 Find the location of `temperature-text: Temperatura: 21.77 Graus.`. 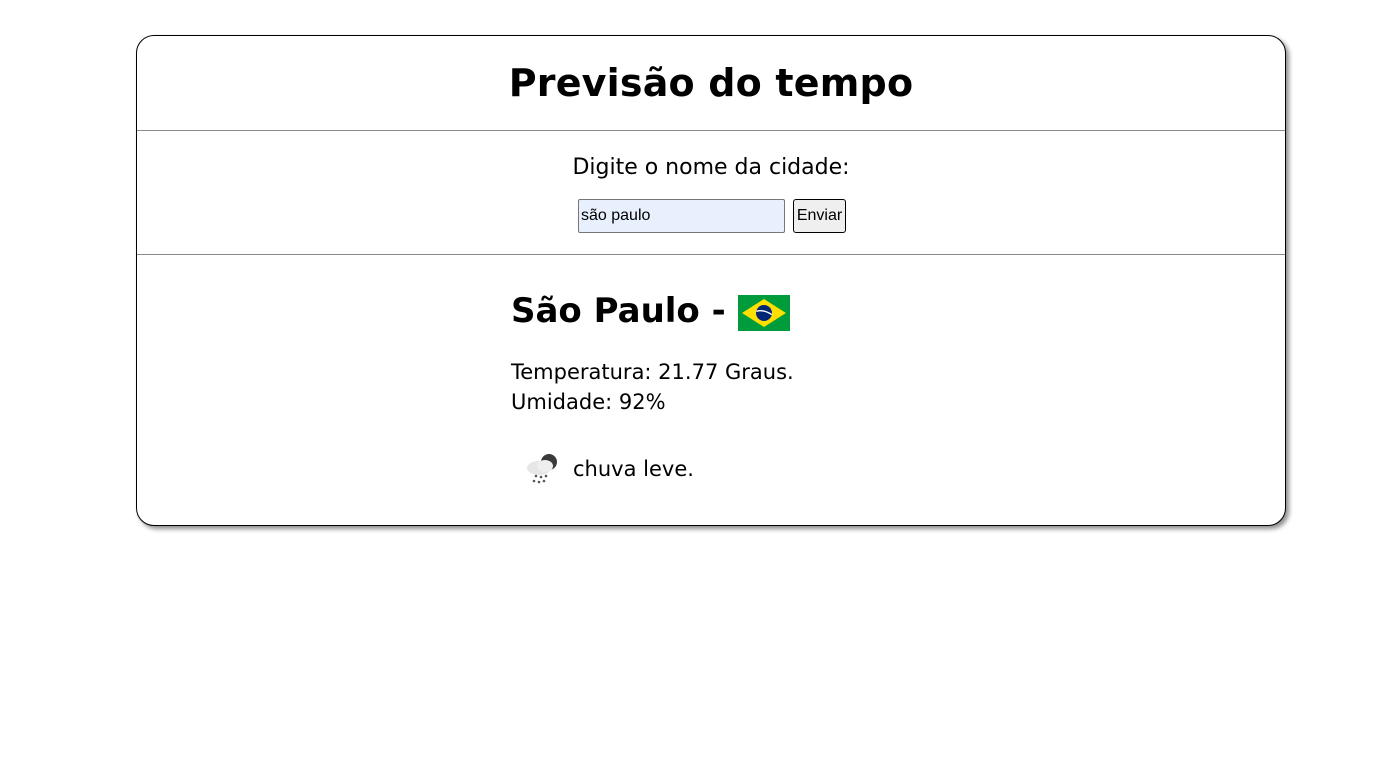

temperature-text: Temperatura: 21.77 Graus. is located at coordinates (652, 372).